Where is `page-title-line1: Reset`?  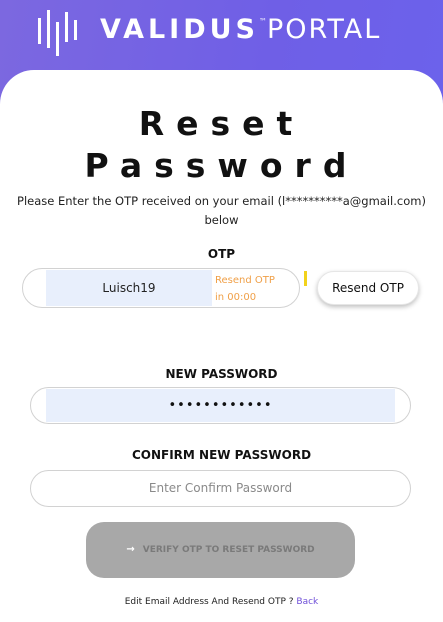 page-title-line1: Reset is located at coordinates (221, 123).